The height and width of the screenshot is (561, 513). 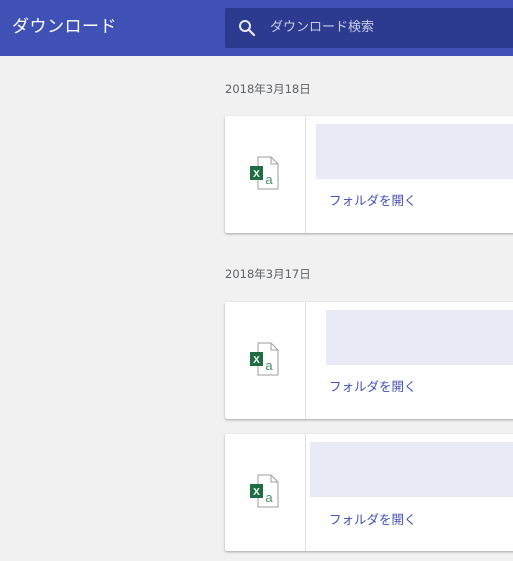 I want to click on date-heading: 2018年3月17日, so click(x=268, y=274).